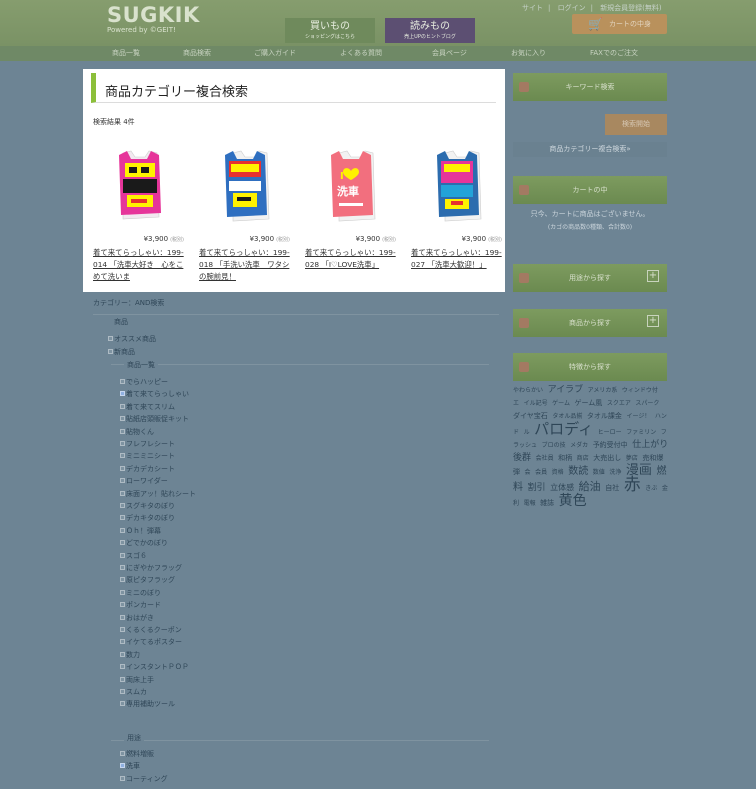 This screenshot has width=756, height=789. I want to click on tag-link: ブロの技, so click(554, 445).